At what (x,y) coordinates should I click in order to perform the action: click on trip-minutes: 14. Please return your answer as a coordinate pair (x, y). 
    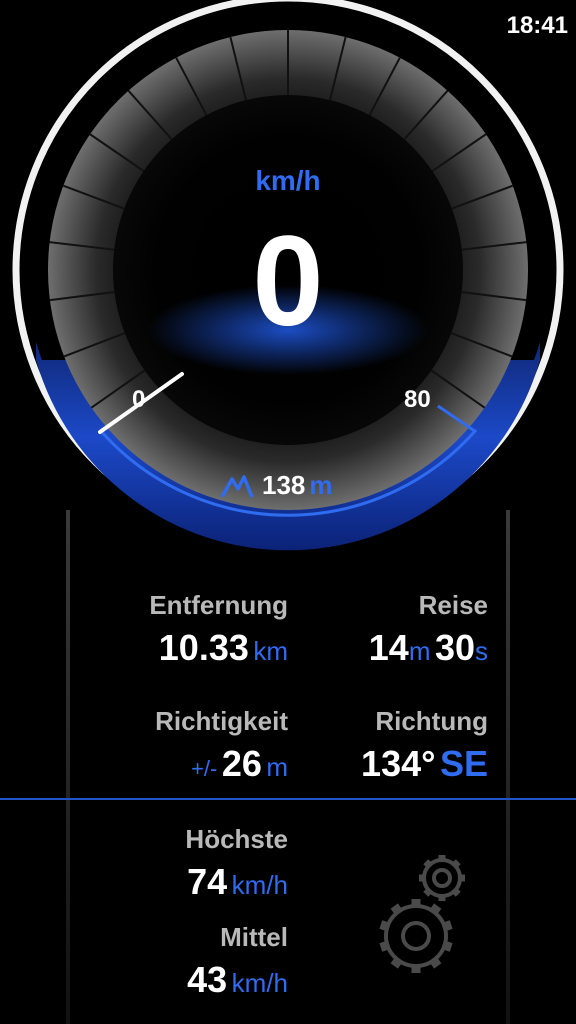
    Looking at the image, I should click on (388, 647).